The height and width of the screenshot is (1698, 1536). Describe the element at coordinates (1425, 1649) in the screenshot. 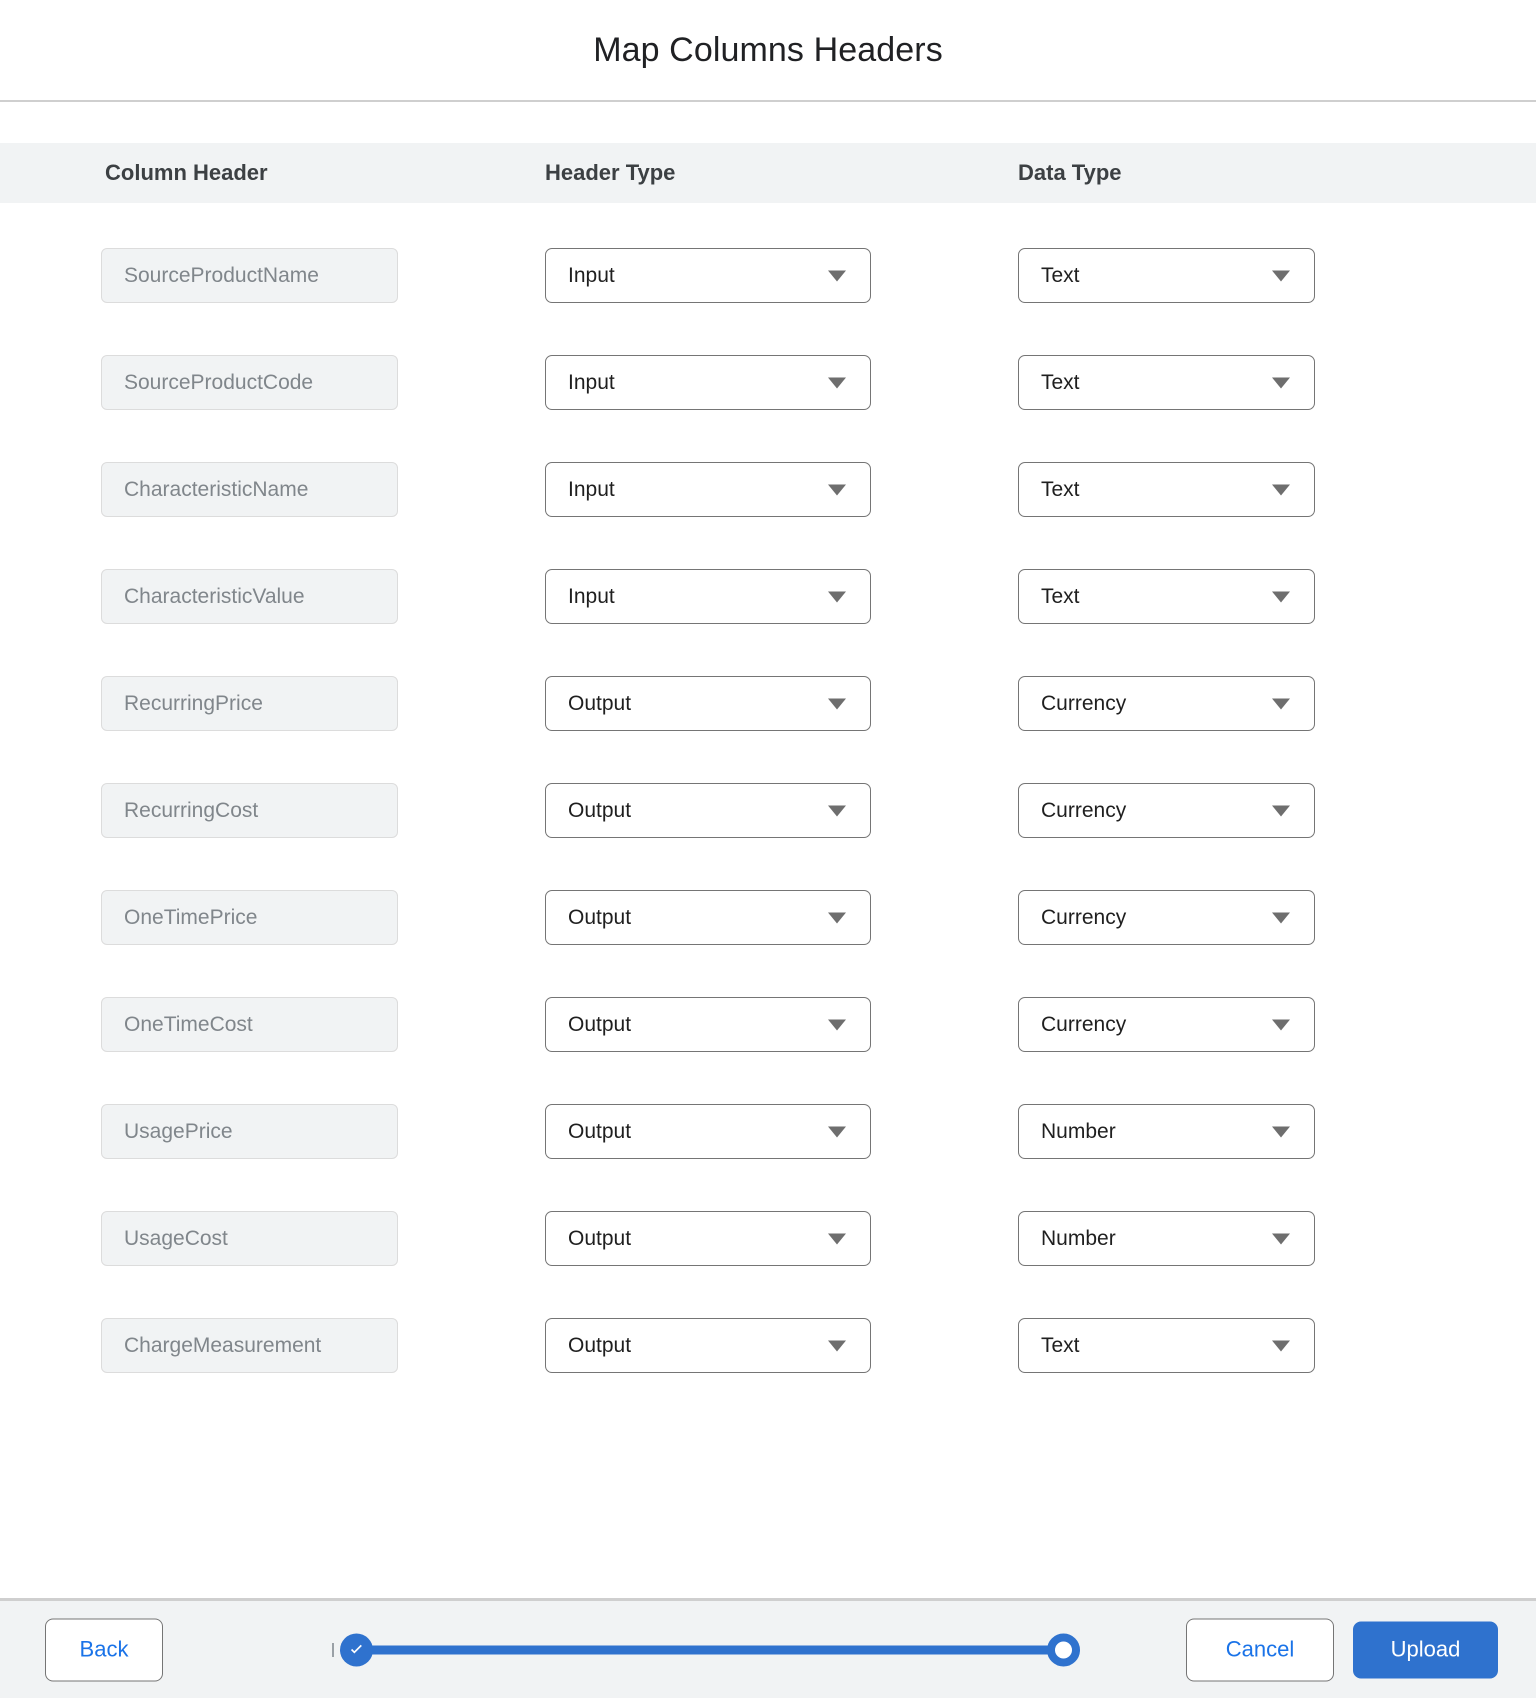

I see `upload-button: Upload` at that location.